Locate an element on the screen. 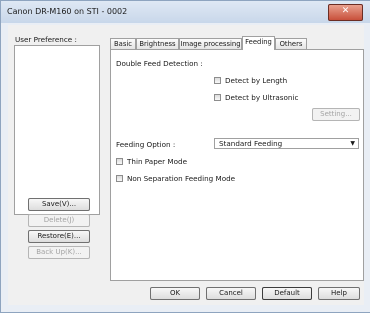 Image resolution: width=370 pixels, height=313 pixels. feeding-option-select: Standard Feeding ▼ is located at coordinates (286, 143).